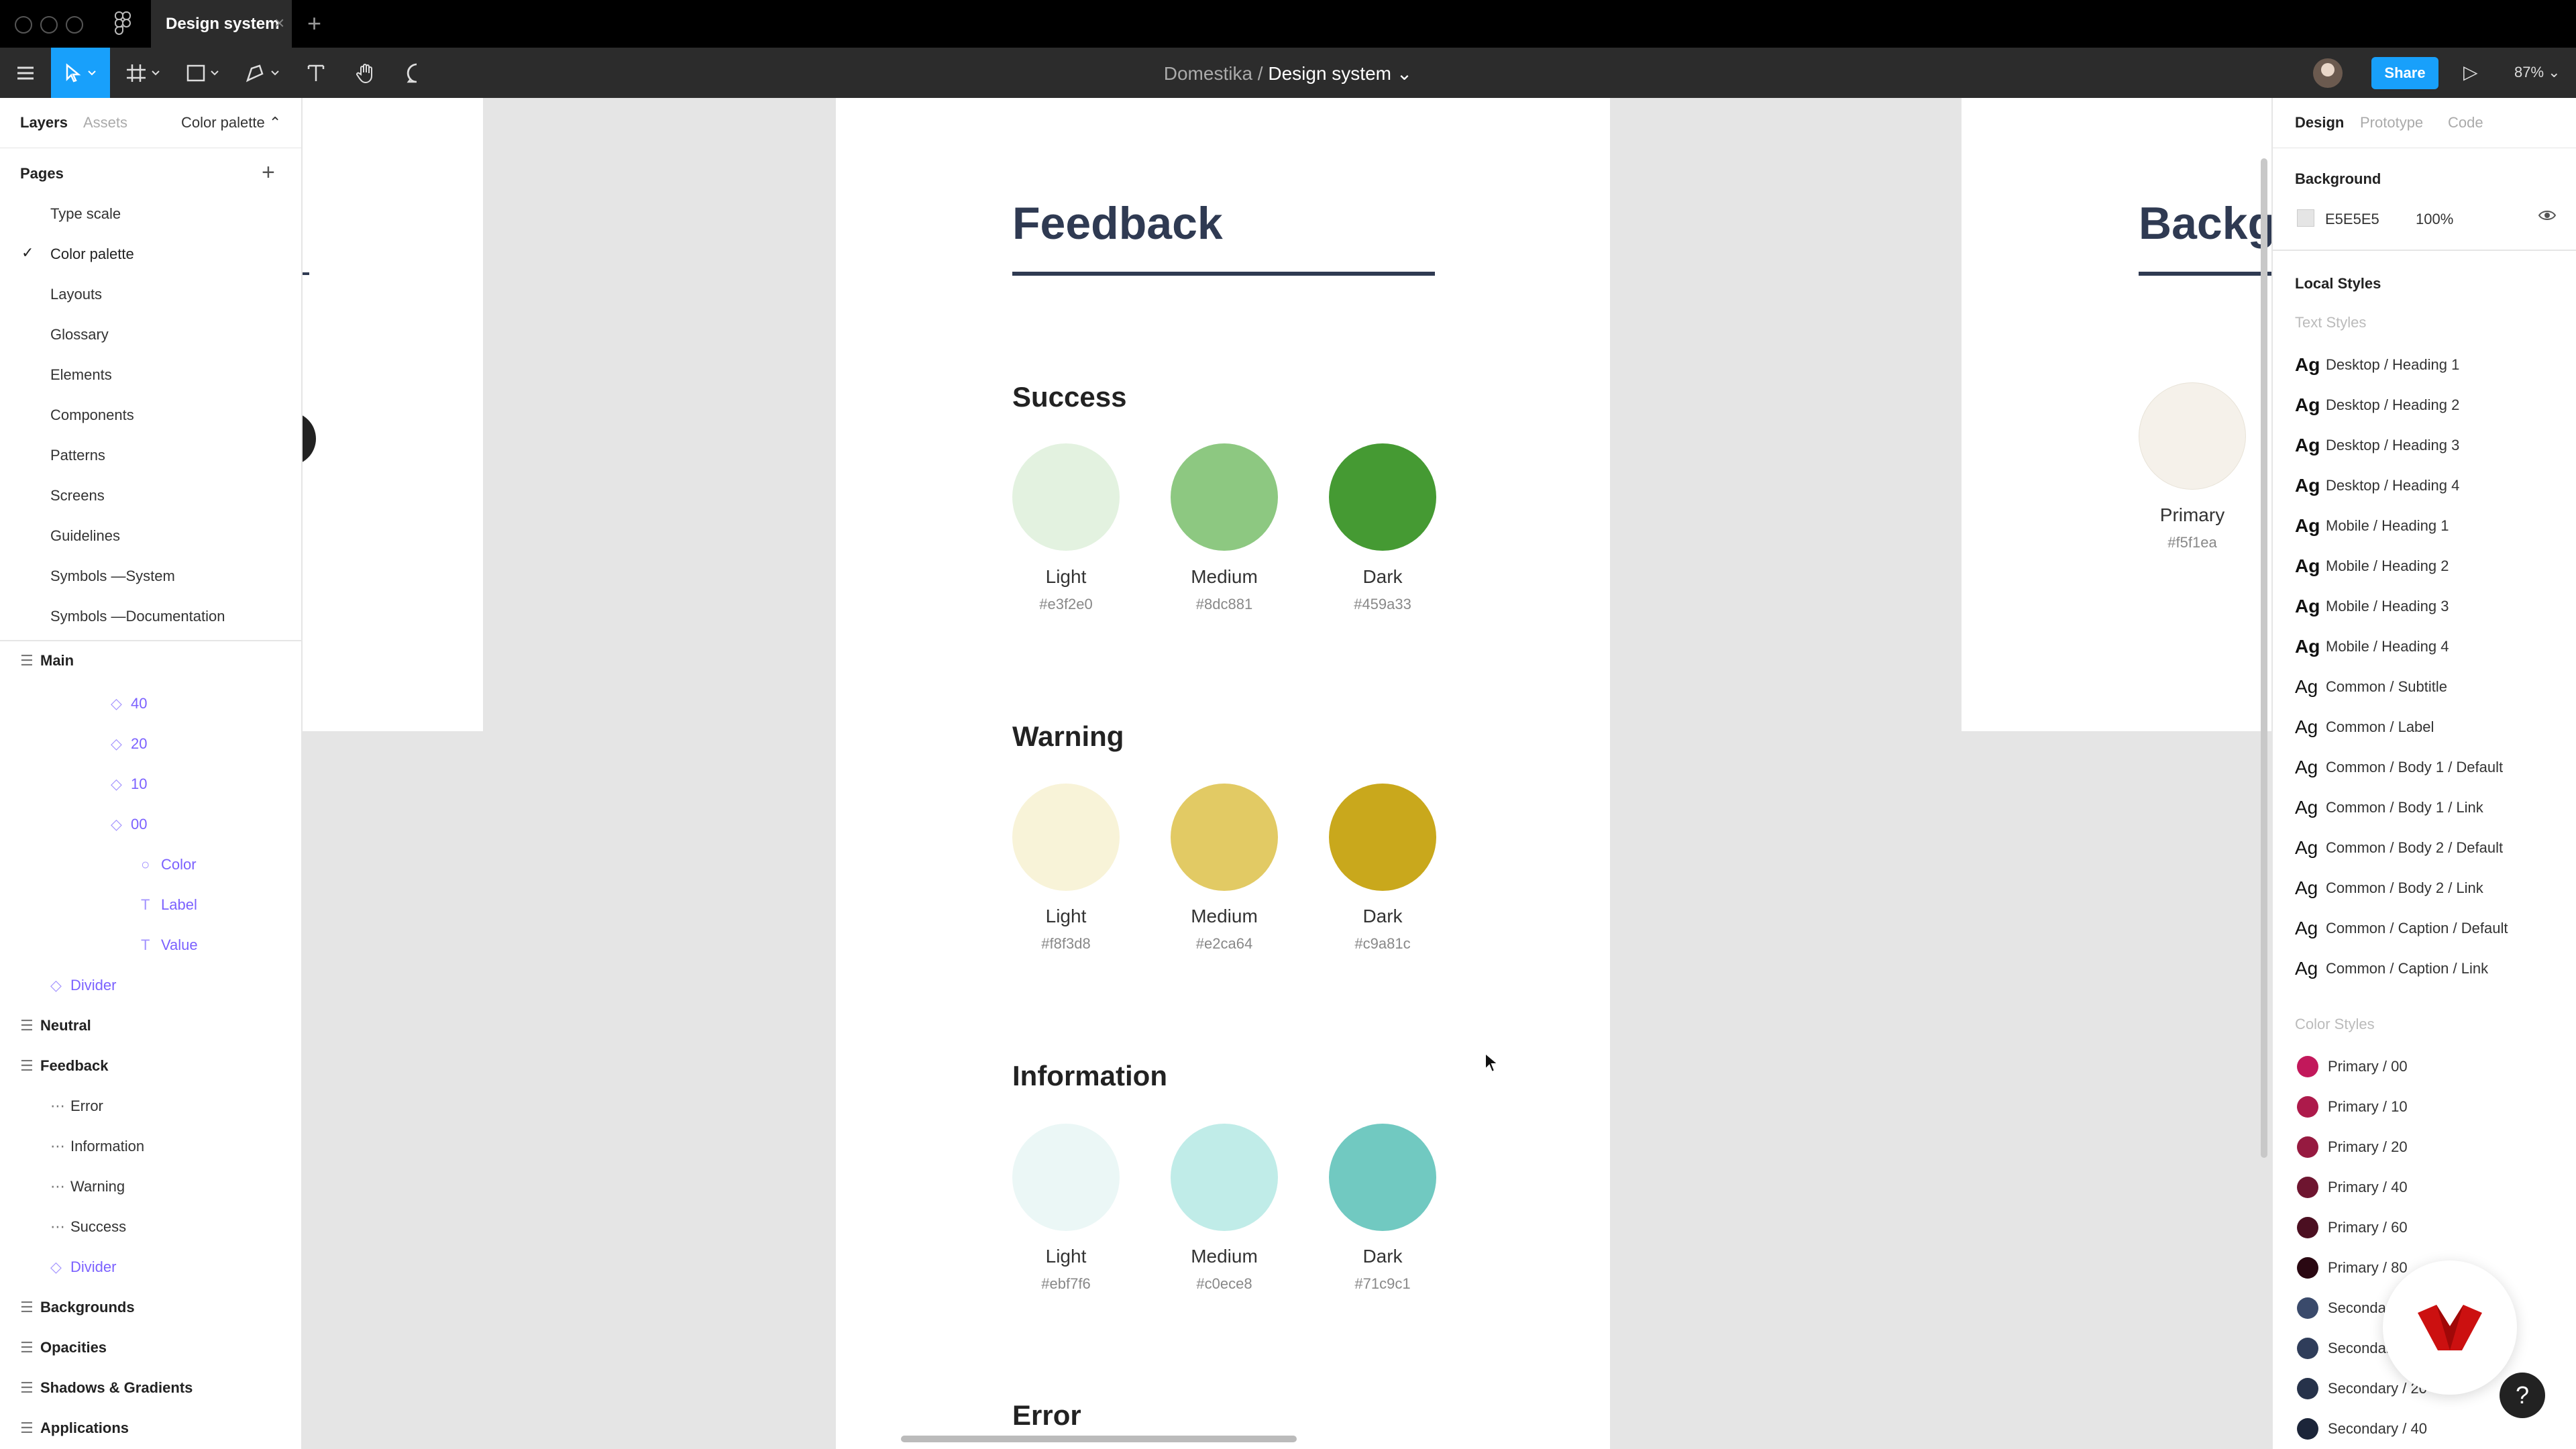 This screenshot has height=1449, width=2576. What do you see at coordinates (2389, 807) in the screenshot?
I see `text-style-row: Ag Common / Body 1 / Link` at bounding box center [2389, 807].